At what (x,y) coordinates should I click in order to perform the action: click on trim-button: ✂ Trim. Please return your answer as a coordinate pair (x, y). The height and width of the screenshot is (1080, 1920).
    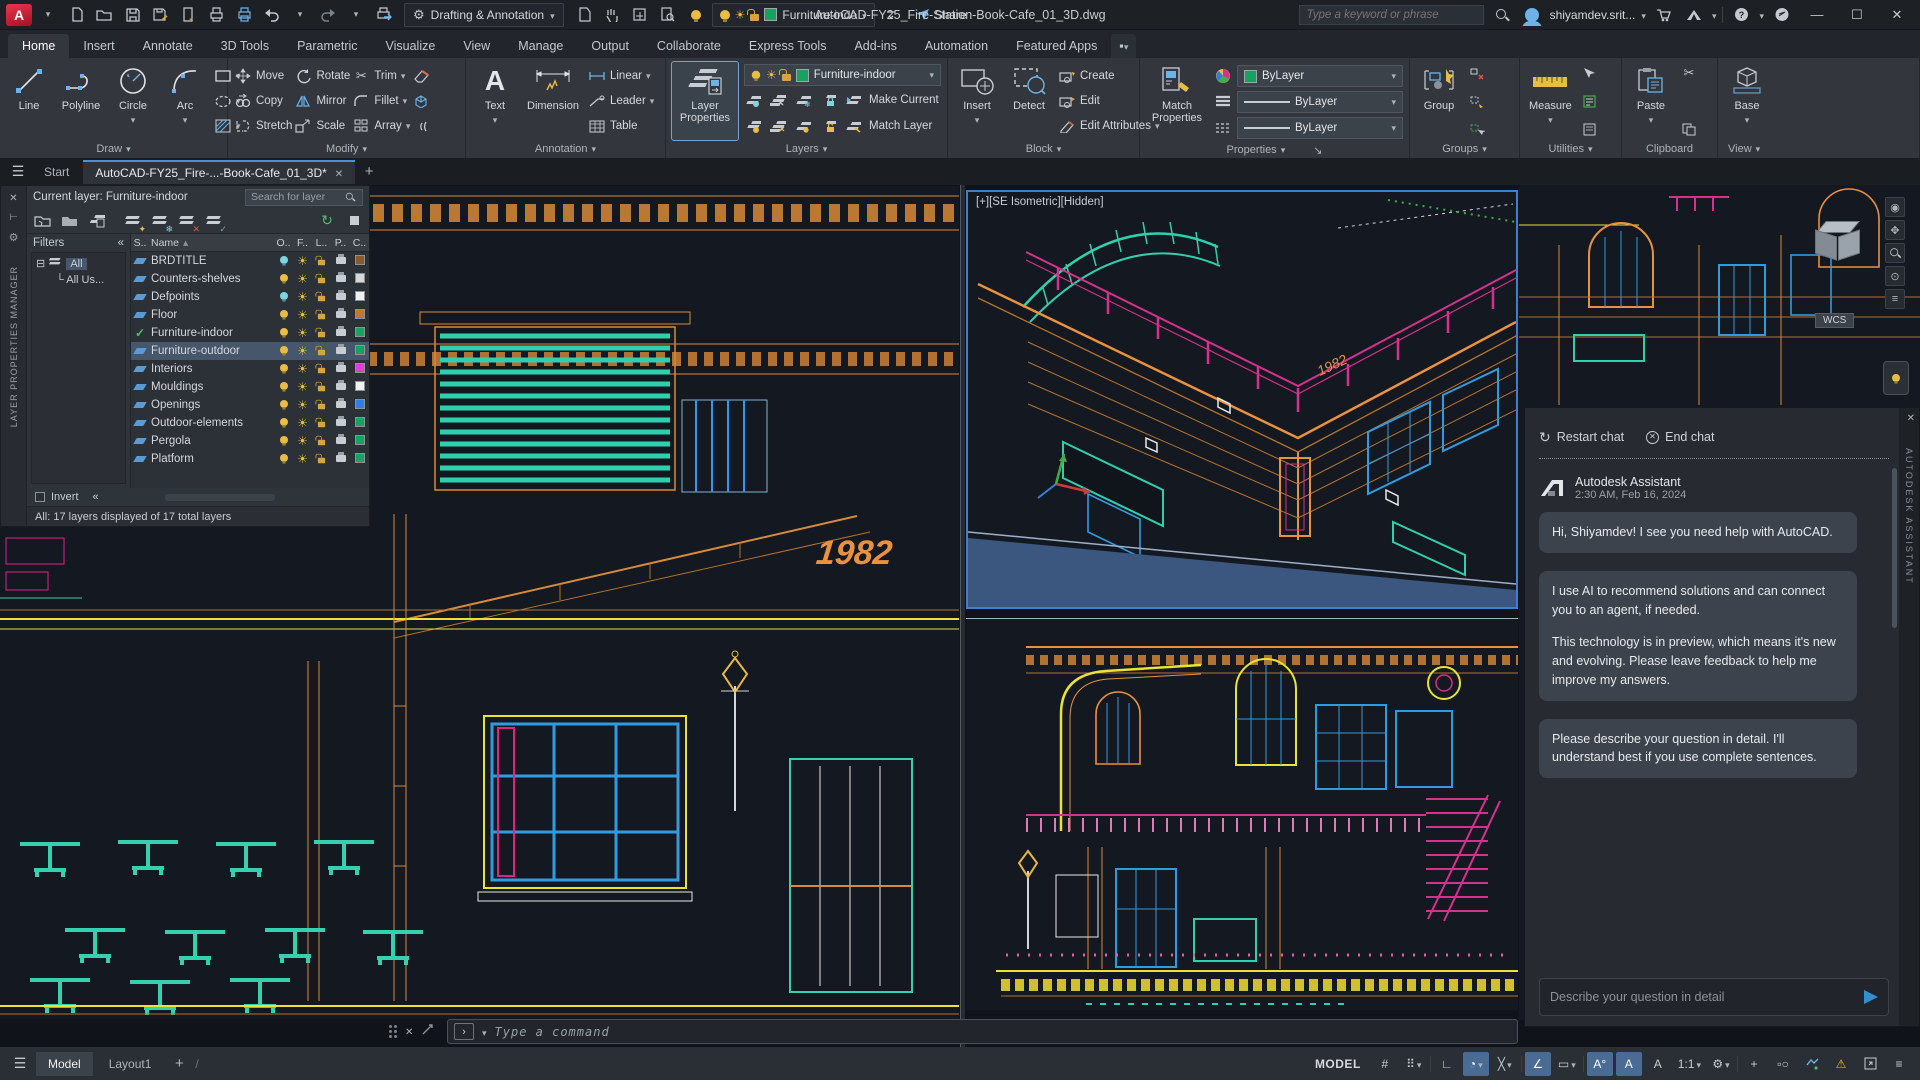
    Looking at the image, I should click on (381, 76).